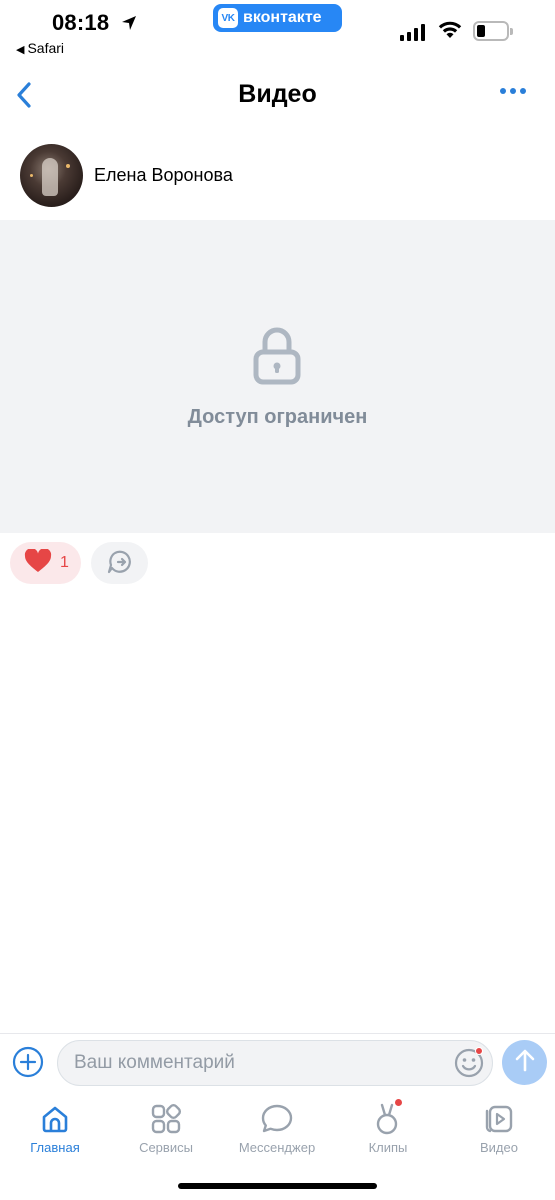  I want to click on tab-clips: Клипы, so click(388, 1127).